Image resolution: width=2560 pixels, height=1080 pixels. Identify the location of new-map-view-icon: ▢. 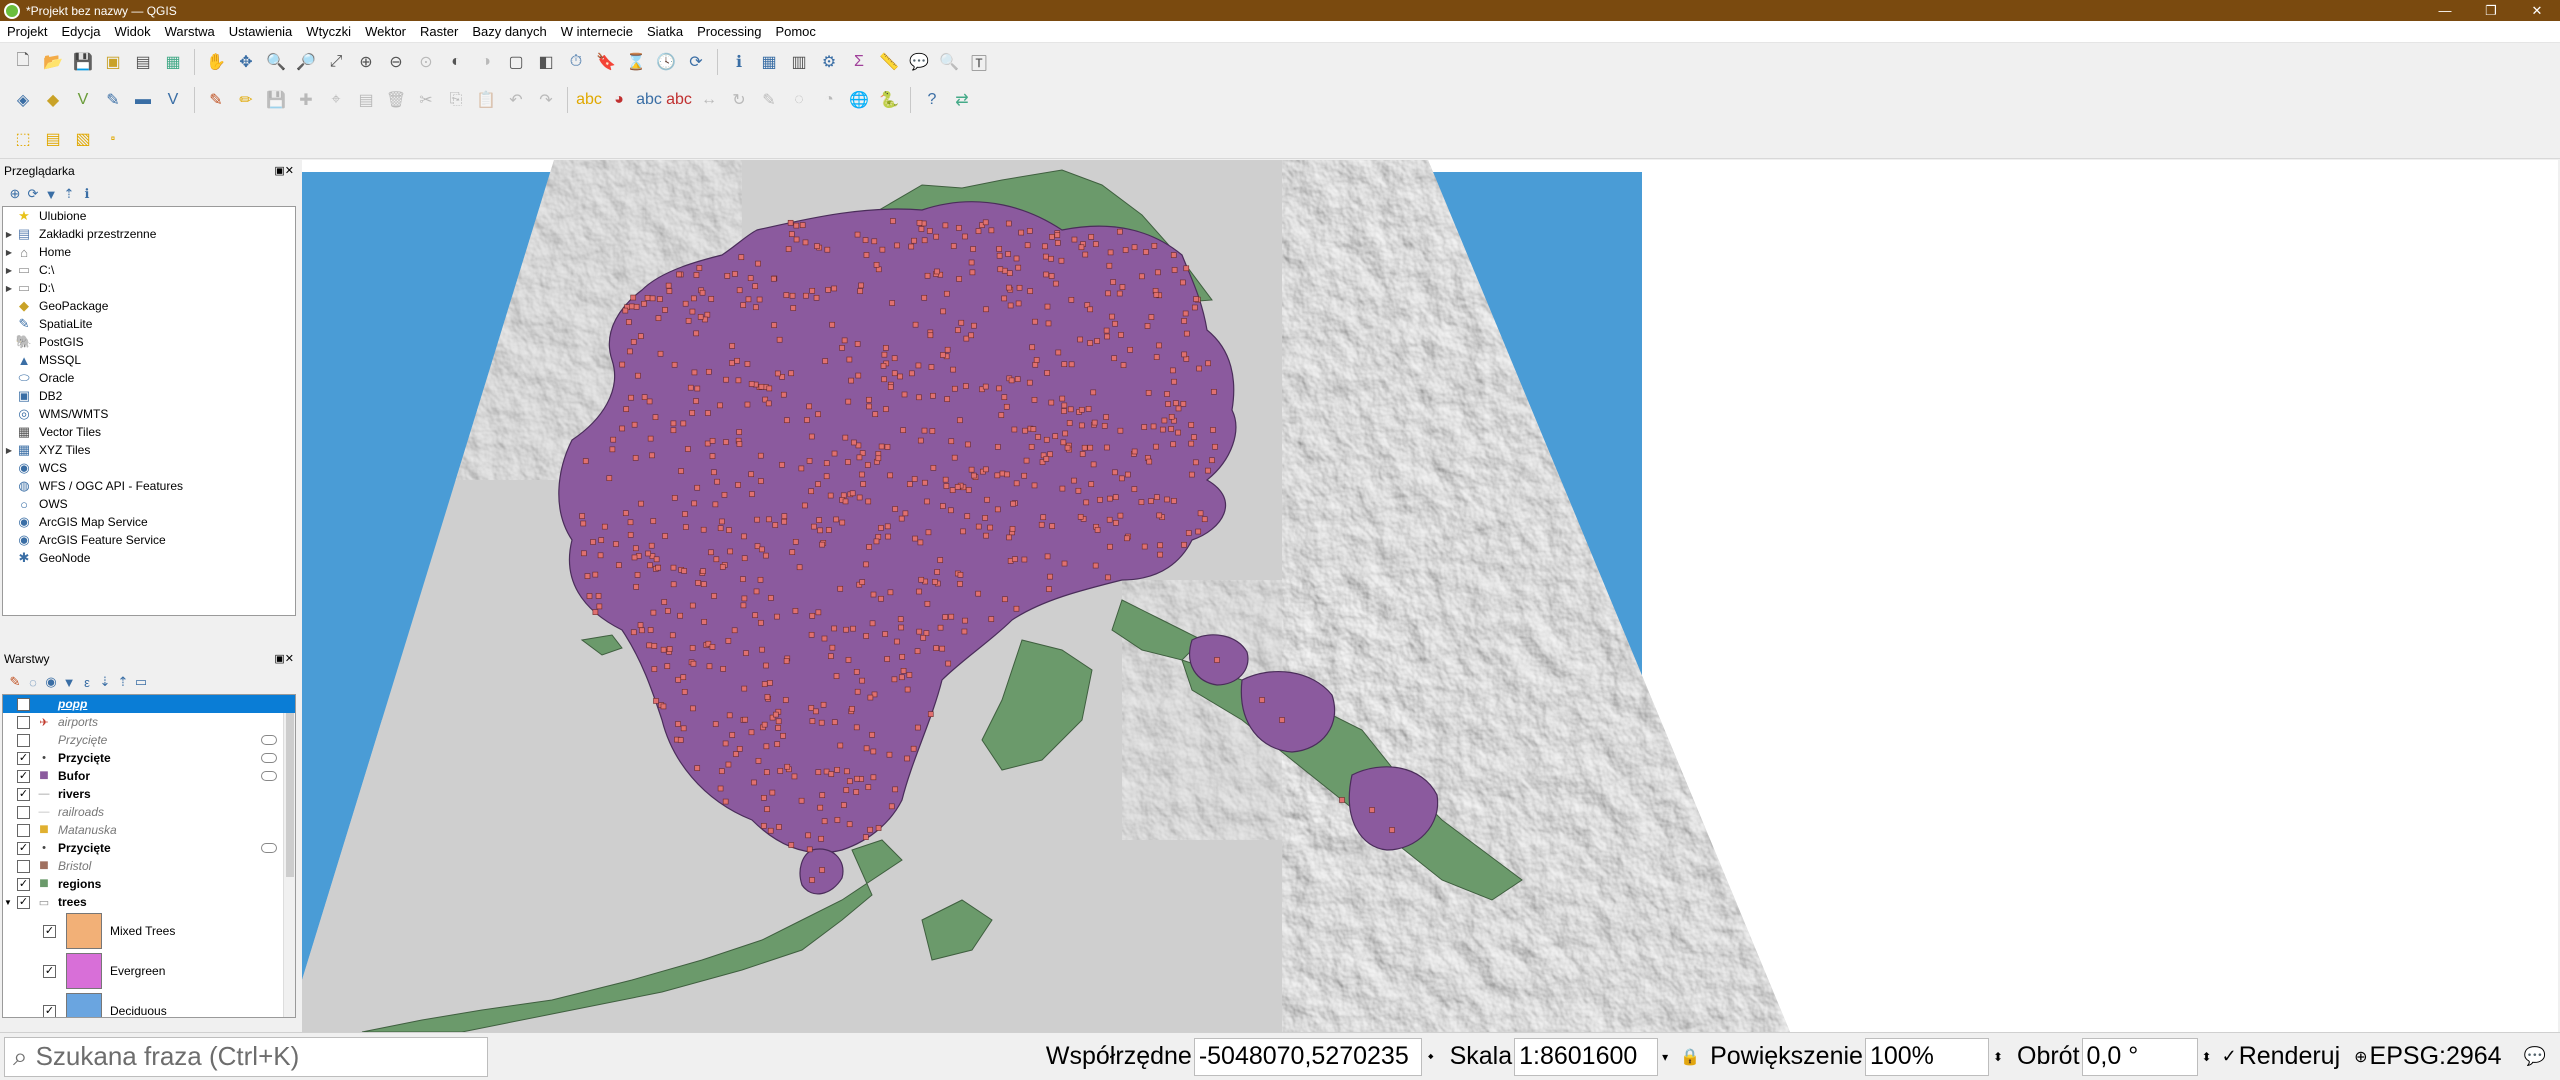
(516, 62).